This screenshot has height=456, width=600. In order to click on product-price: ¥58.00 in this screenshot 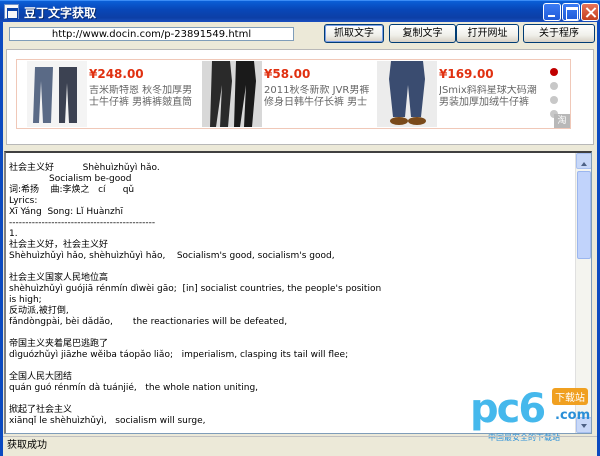, I will do `click(287, 74)`.